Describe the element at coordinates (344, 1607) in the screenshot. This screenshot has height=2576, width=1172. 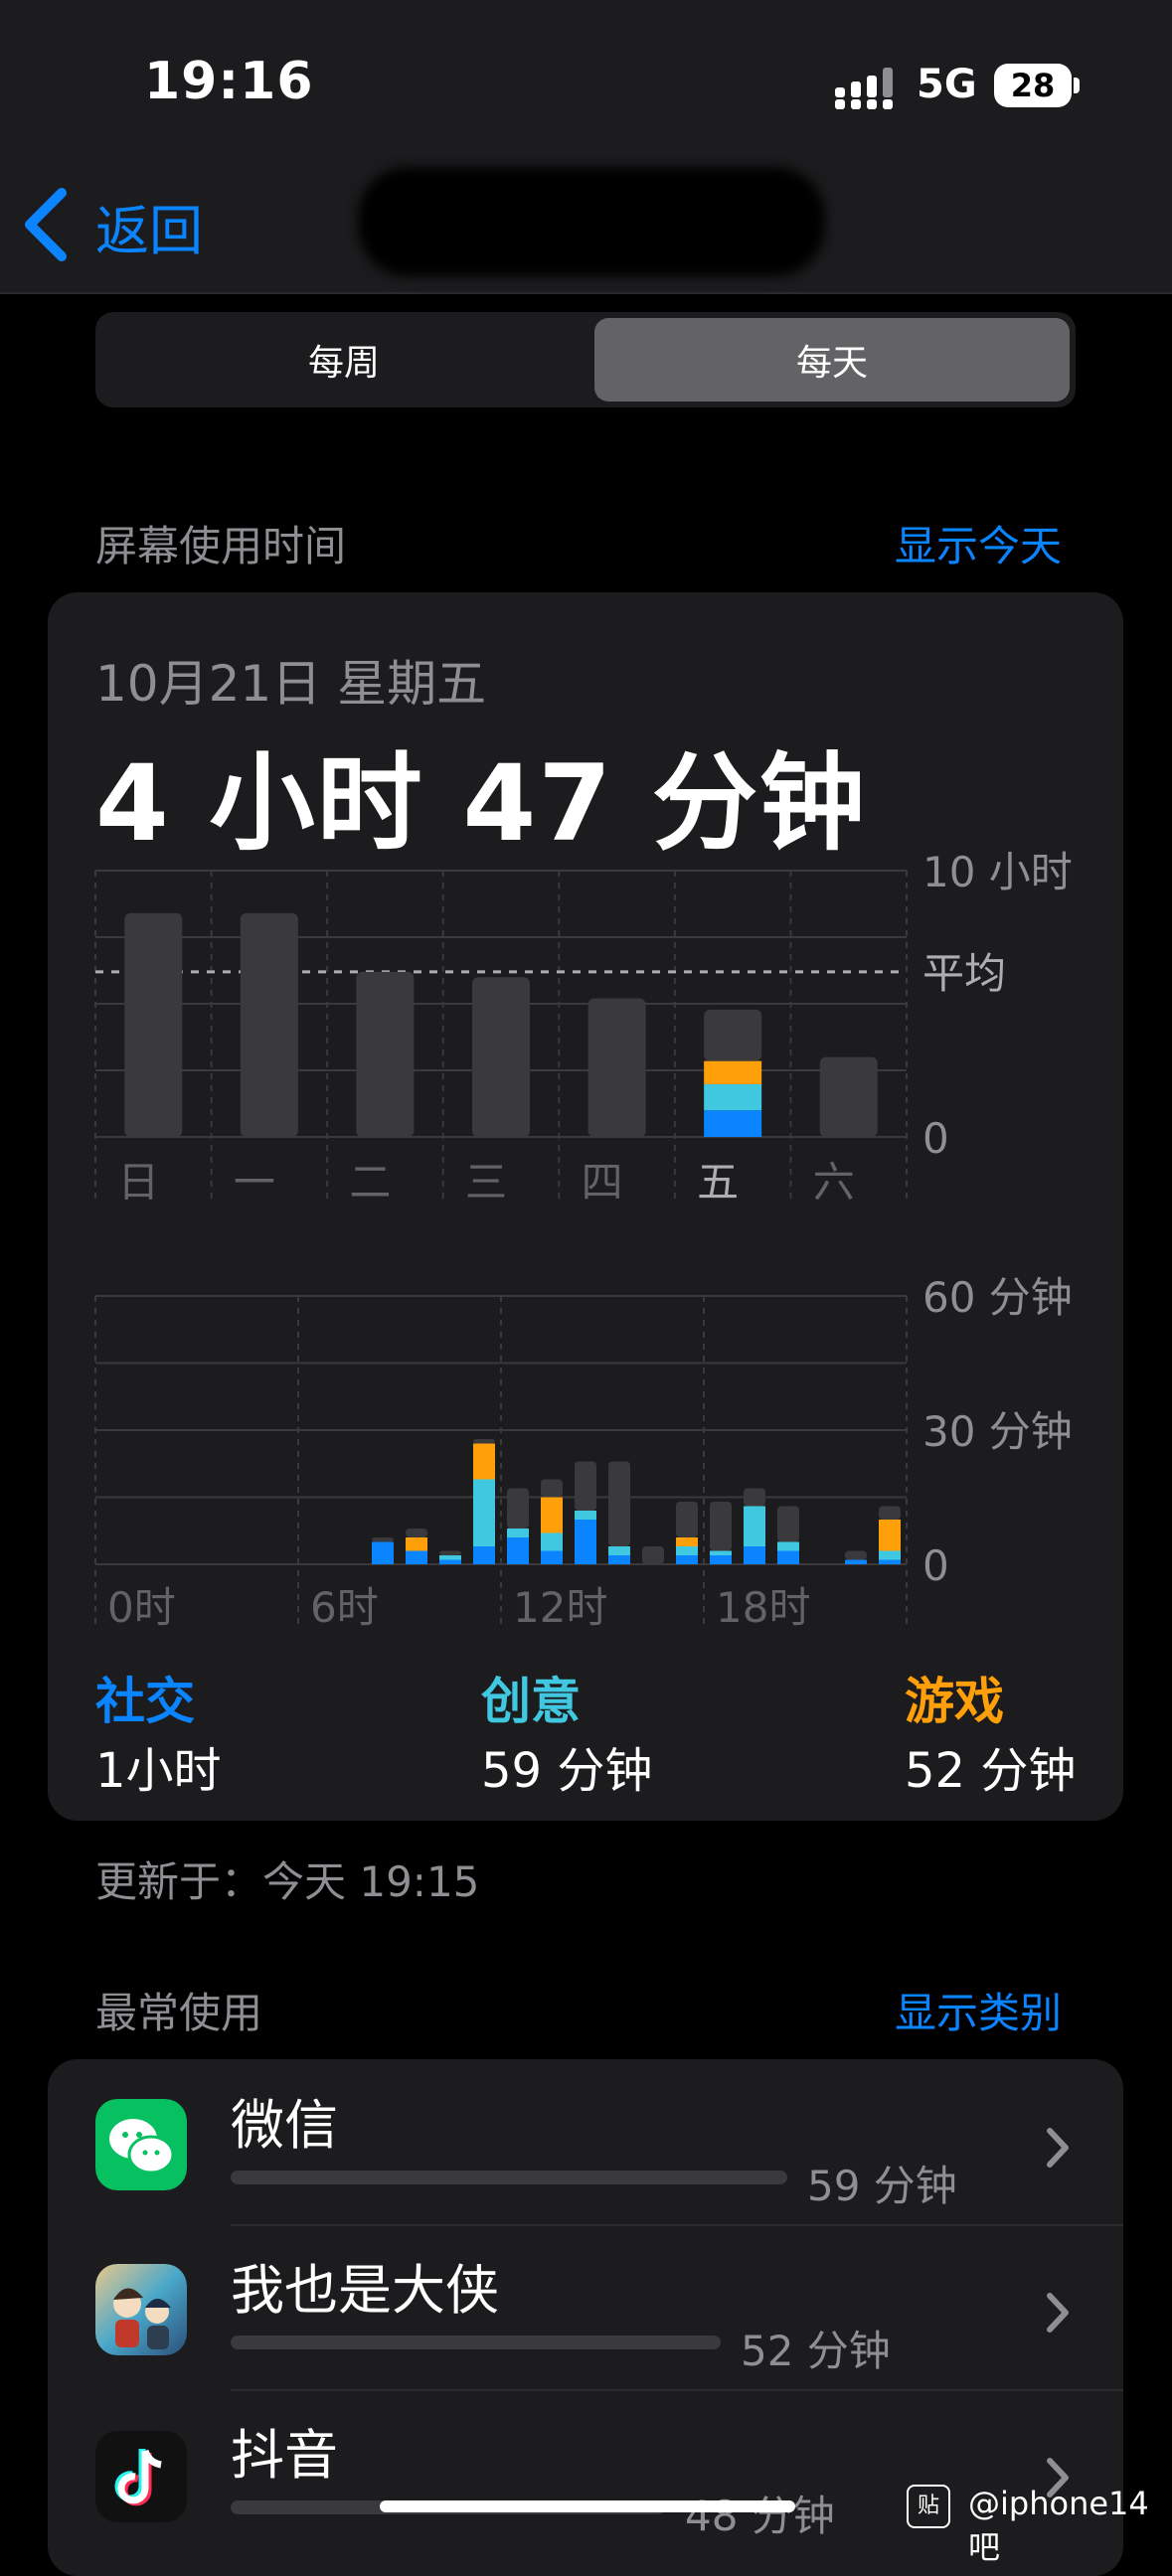
I see `x-tick-label: 6时` at that location.